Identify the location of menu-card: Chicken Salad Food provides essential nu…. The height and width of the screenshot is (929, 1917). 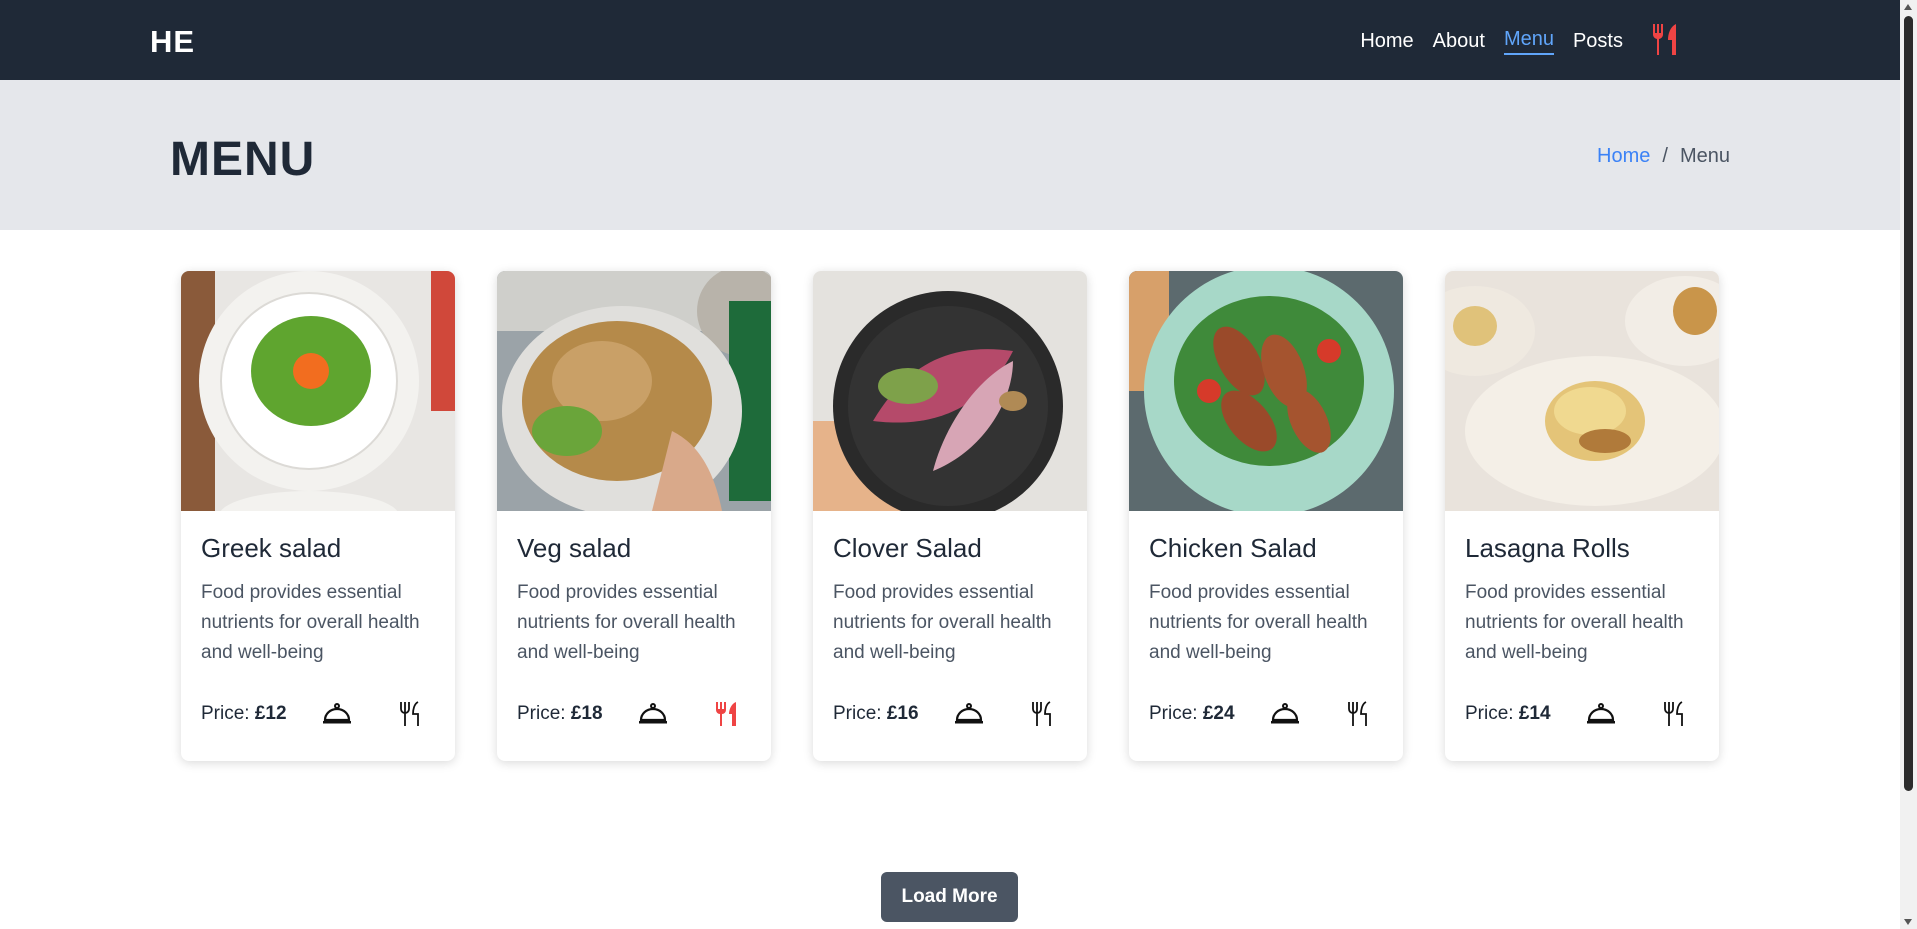
(1266, 516).